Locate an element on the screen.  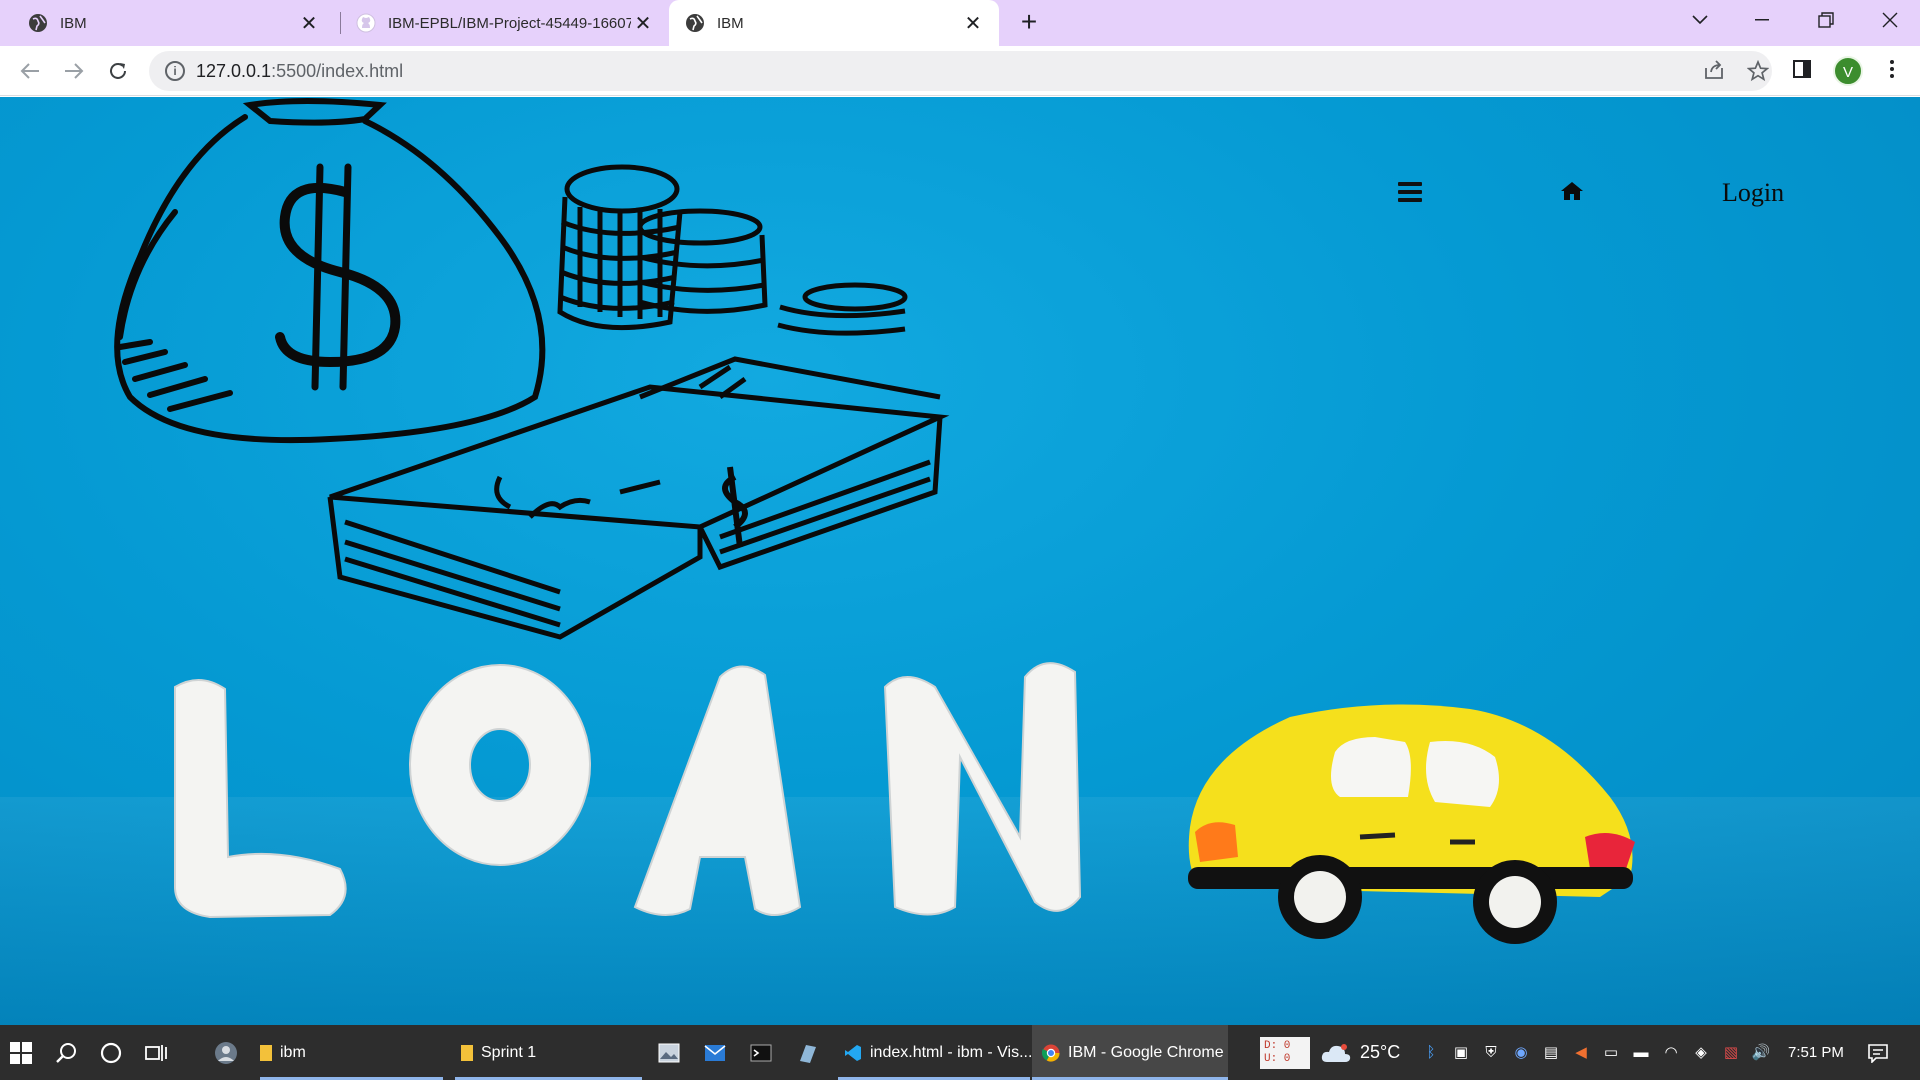
clock-time: 7:51 PM is located at coordinates (1816, 1052).